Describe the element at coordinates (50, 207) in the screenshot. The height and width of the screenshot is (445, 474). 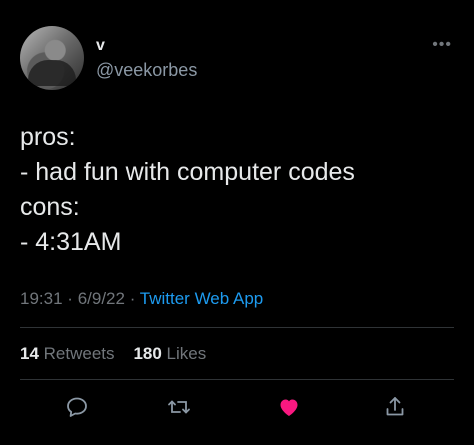
I see `tweet-line: cons:` at that location.